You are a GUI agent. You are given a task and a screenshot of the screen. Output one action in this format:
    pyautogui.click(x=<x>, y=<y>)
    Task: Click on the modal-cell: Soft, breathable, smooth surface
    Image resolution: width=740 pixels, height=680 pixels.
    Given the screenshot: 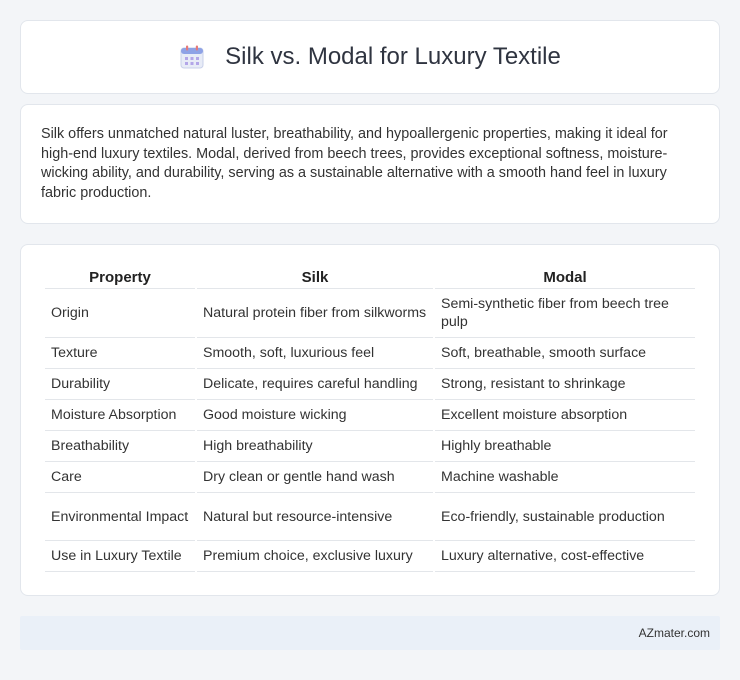 What is the action you would take?
    pyautogui.click(x=565, y=353)
    